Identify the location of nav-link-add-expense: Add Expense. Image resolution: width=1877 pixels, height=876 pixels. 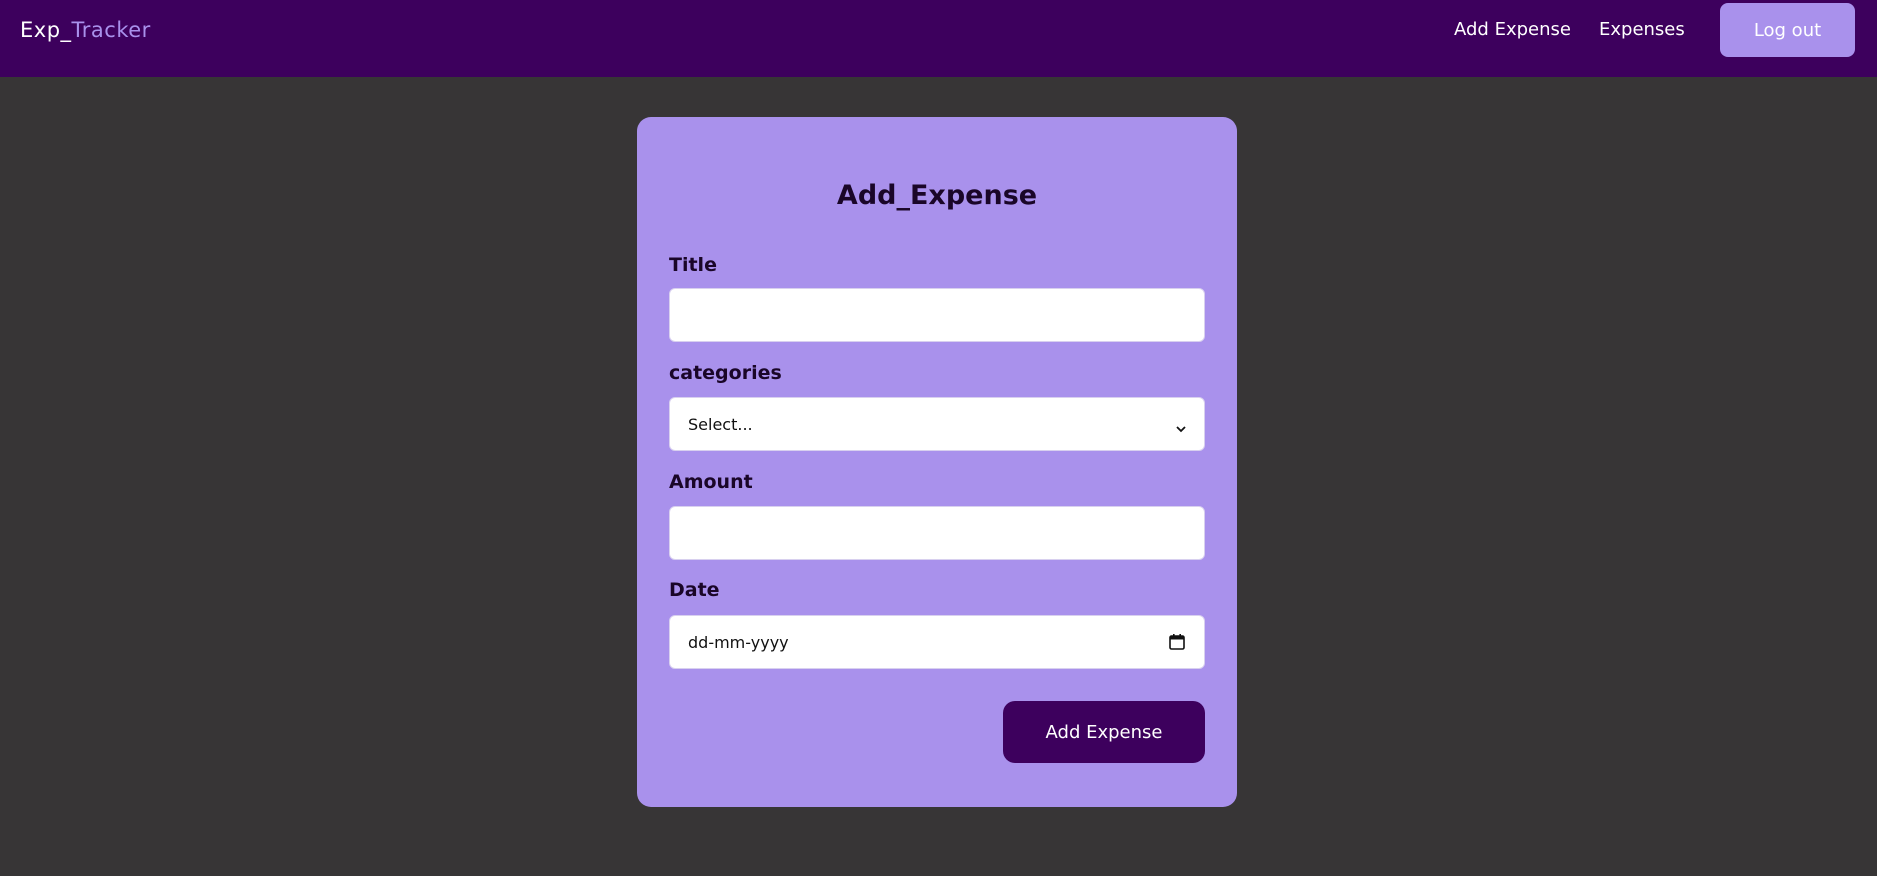
(1512, 29).